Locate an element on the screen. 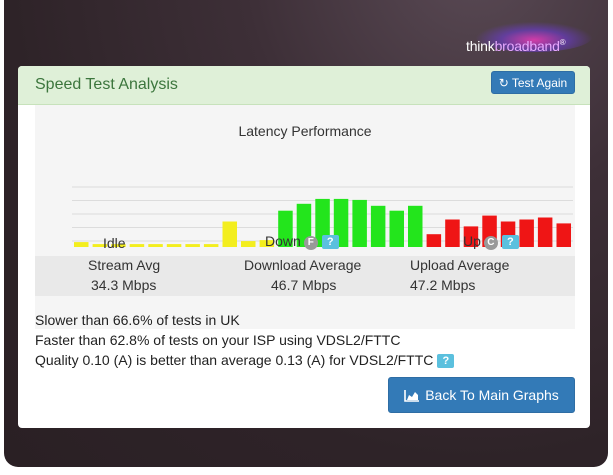 The width and height of the screenshot is (613, 475). download-average-value: 46.7 Mbps is located at coordinates (304, 285).